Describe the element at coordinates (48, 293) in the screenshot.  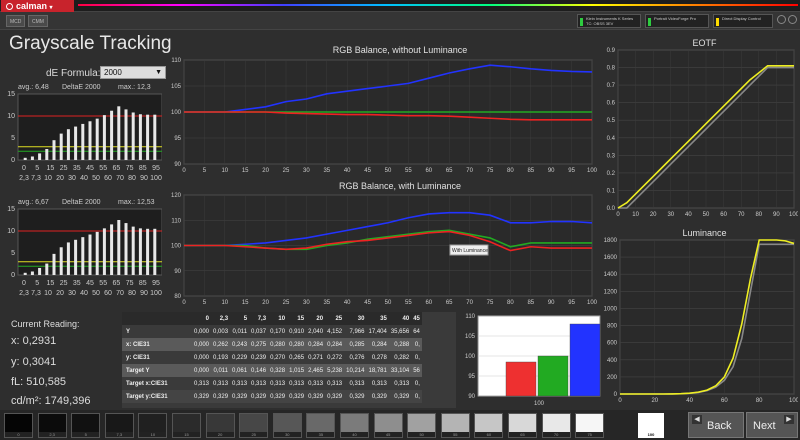
I see `x-tick-label: 10` at that location.